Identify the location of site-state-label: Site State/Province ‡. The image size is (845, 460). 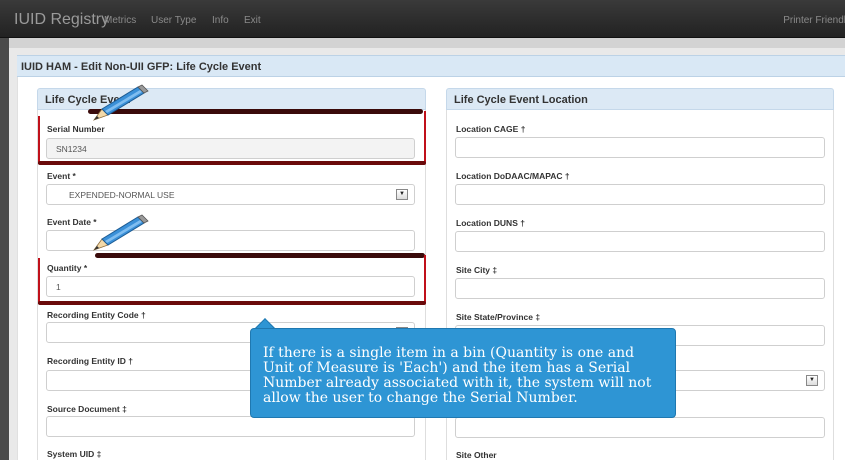
(498, 317).